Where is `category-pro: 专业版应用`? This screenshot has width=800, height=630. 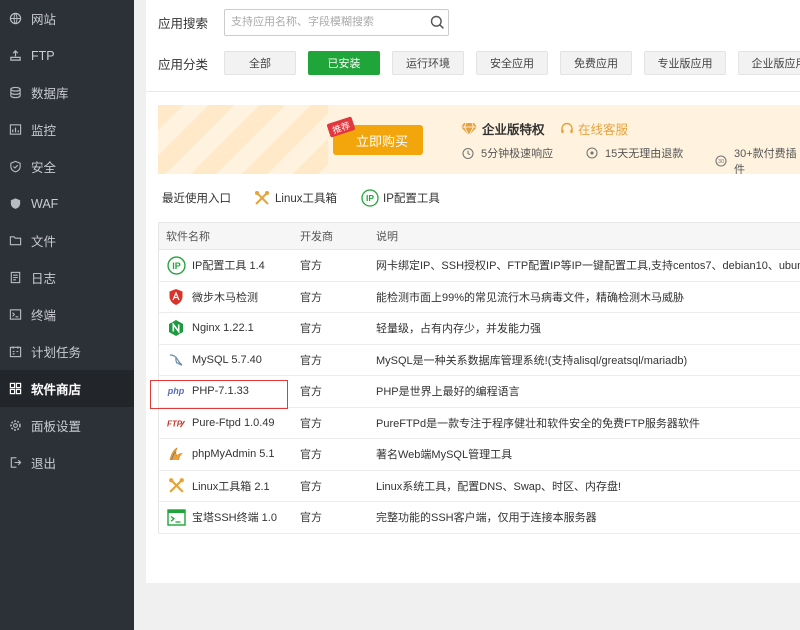
category-pro: 专业版应用 is located at coordinates (685, 63).